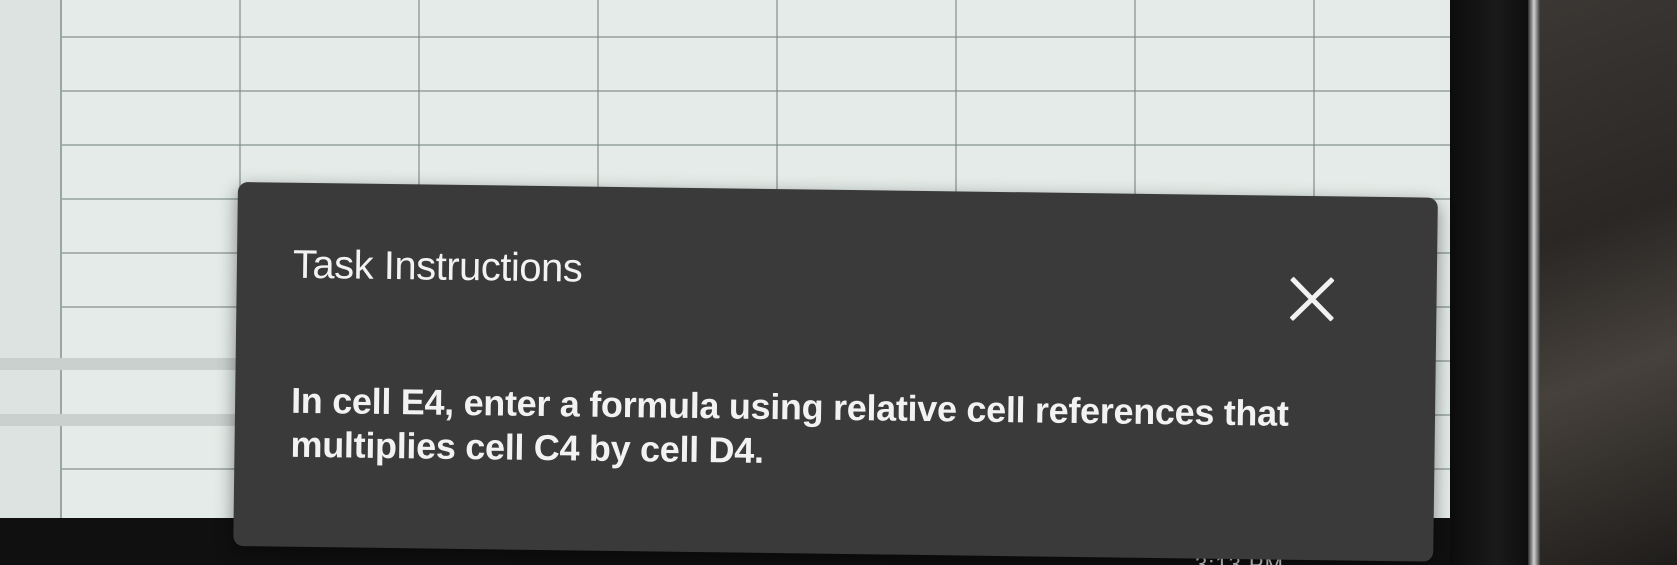 Image resolution: width=1677 pixels, height=565 pixels. I want to click on close-icon, so click(1311, 299).